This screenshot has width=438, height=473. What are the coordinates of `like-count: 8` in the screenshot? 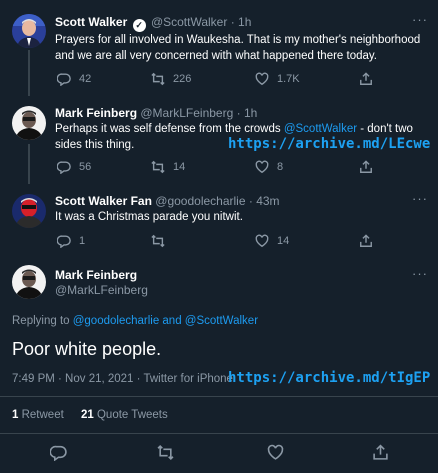 It's located at (280, 167).